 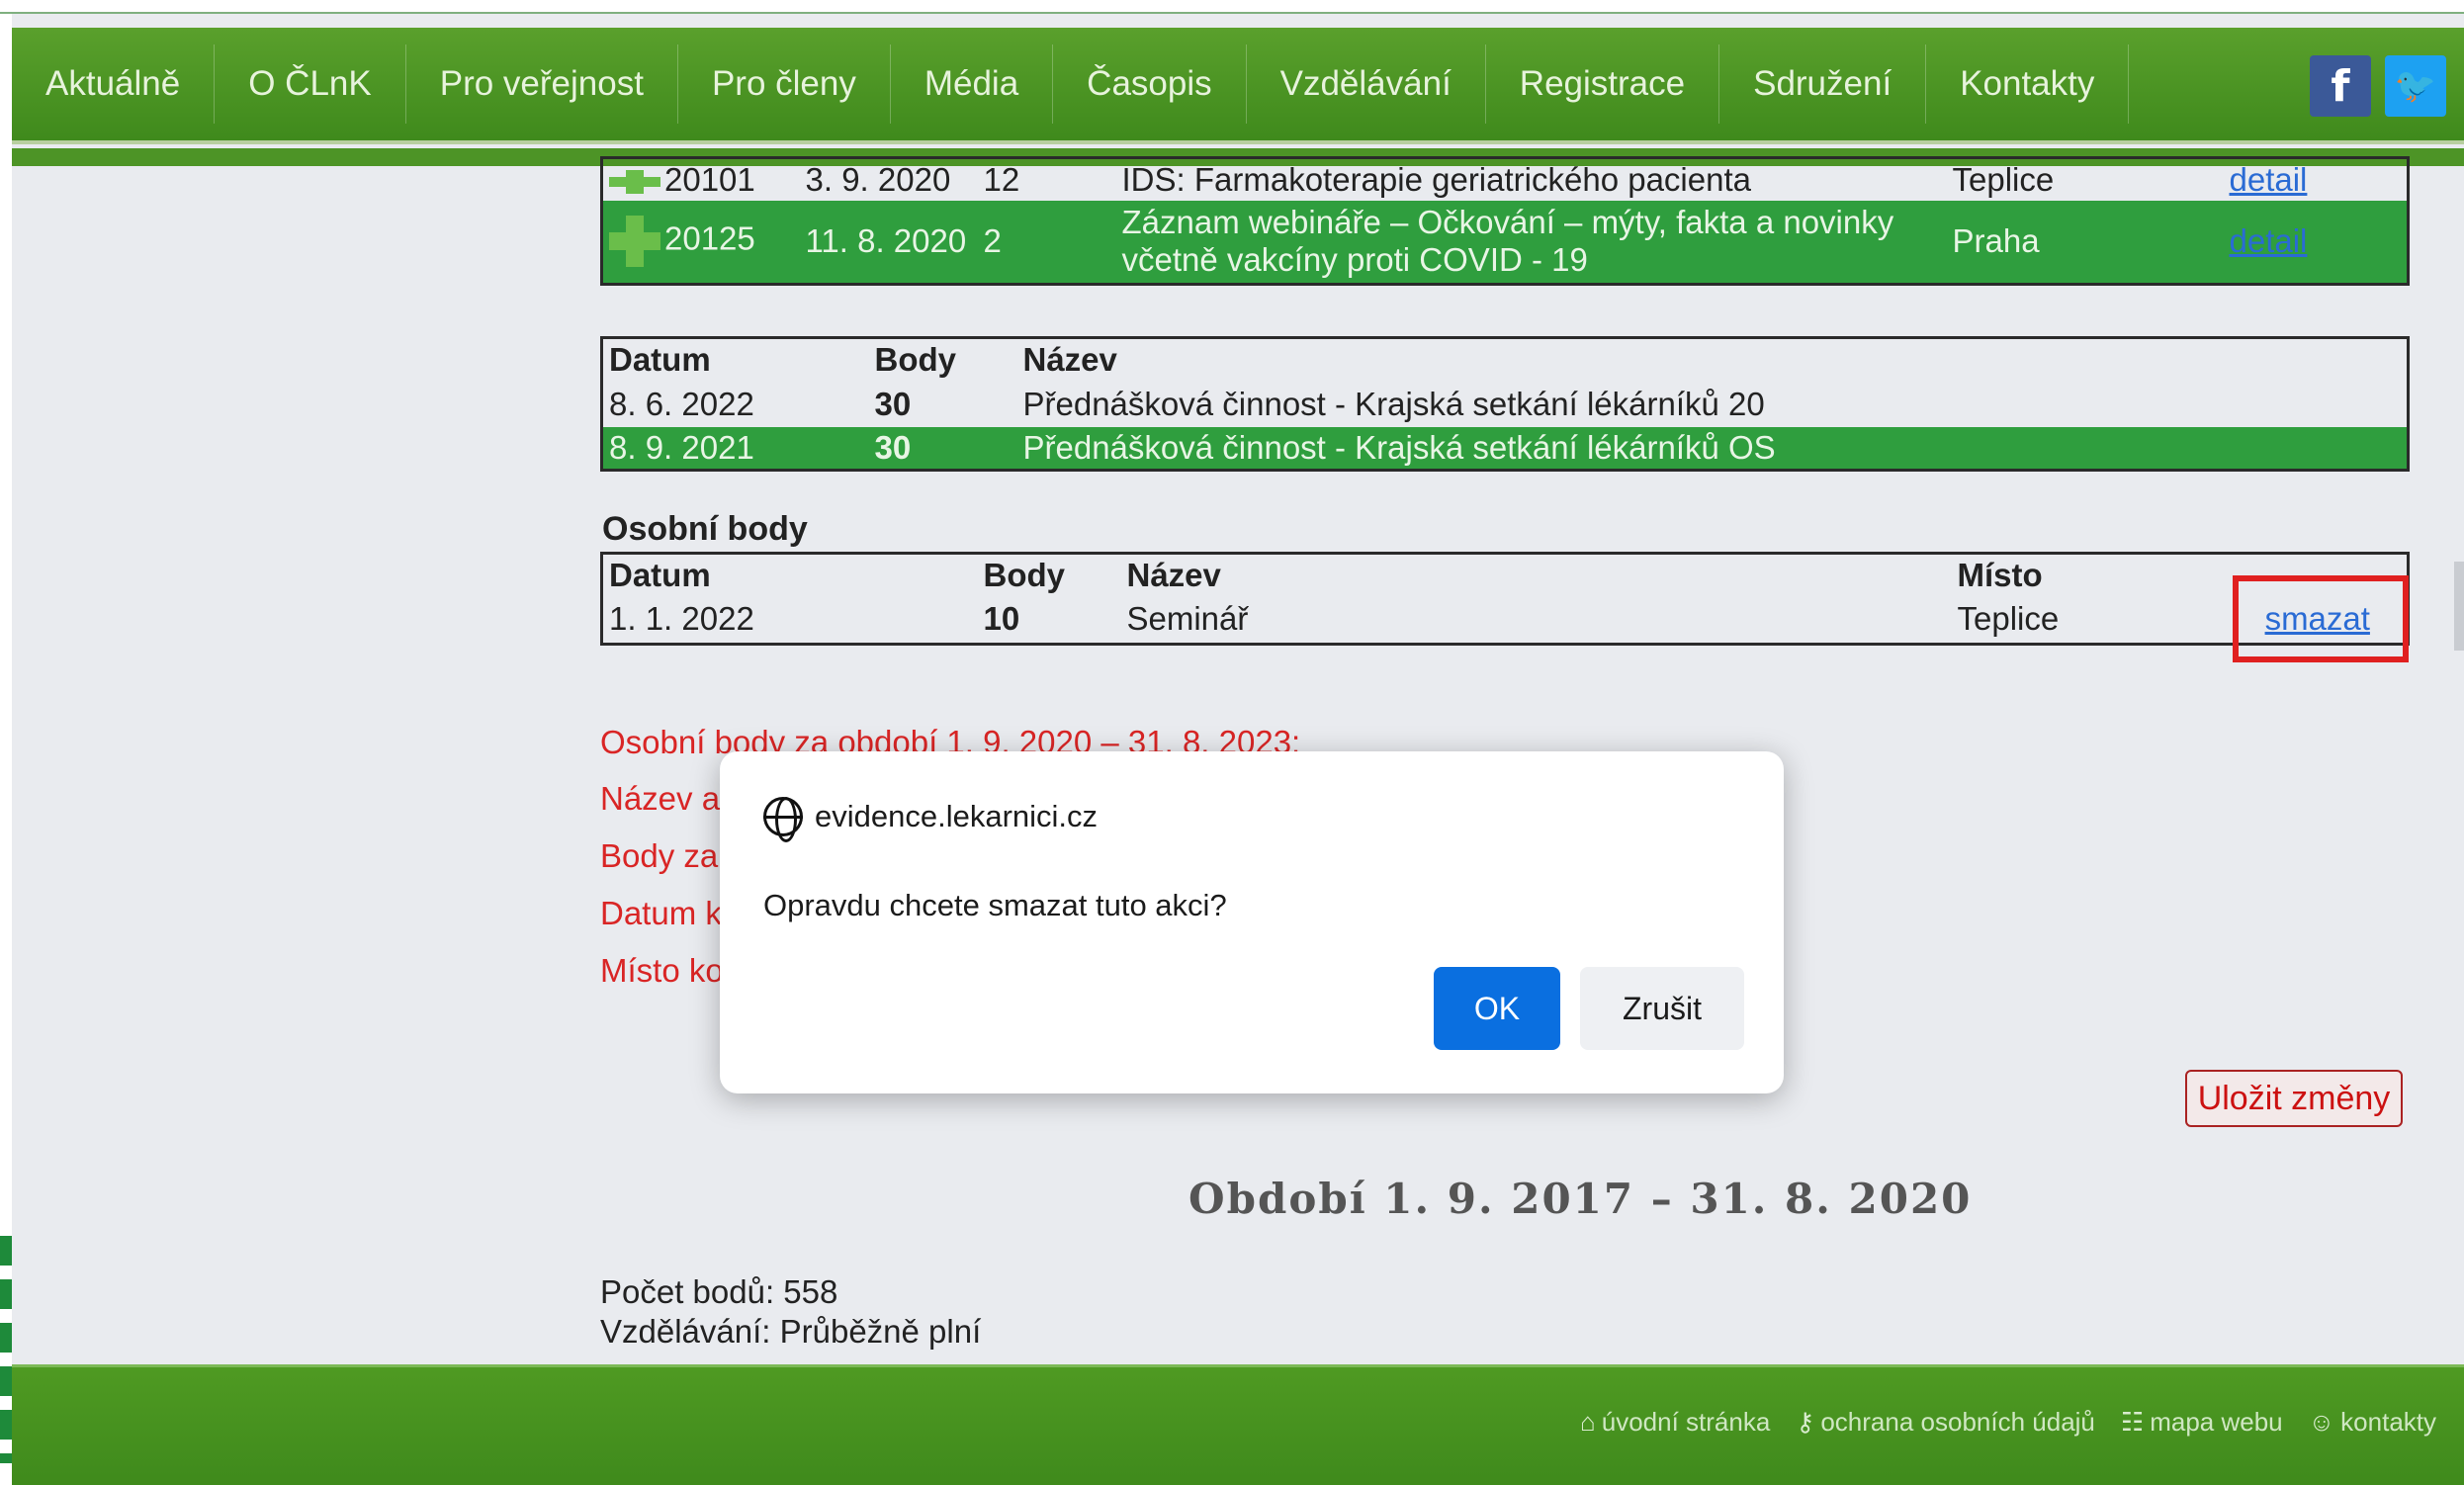 I want to click on nav-item-kontakty: Kontakty, so click(x=2028, y=84).